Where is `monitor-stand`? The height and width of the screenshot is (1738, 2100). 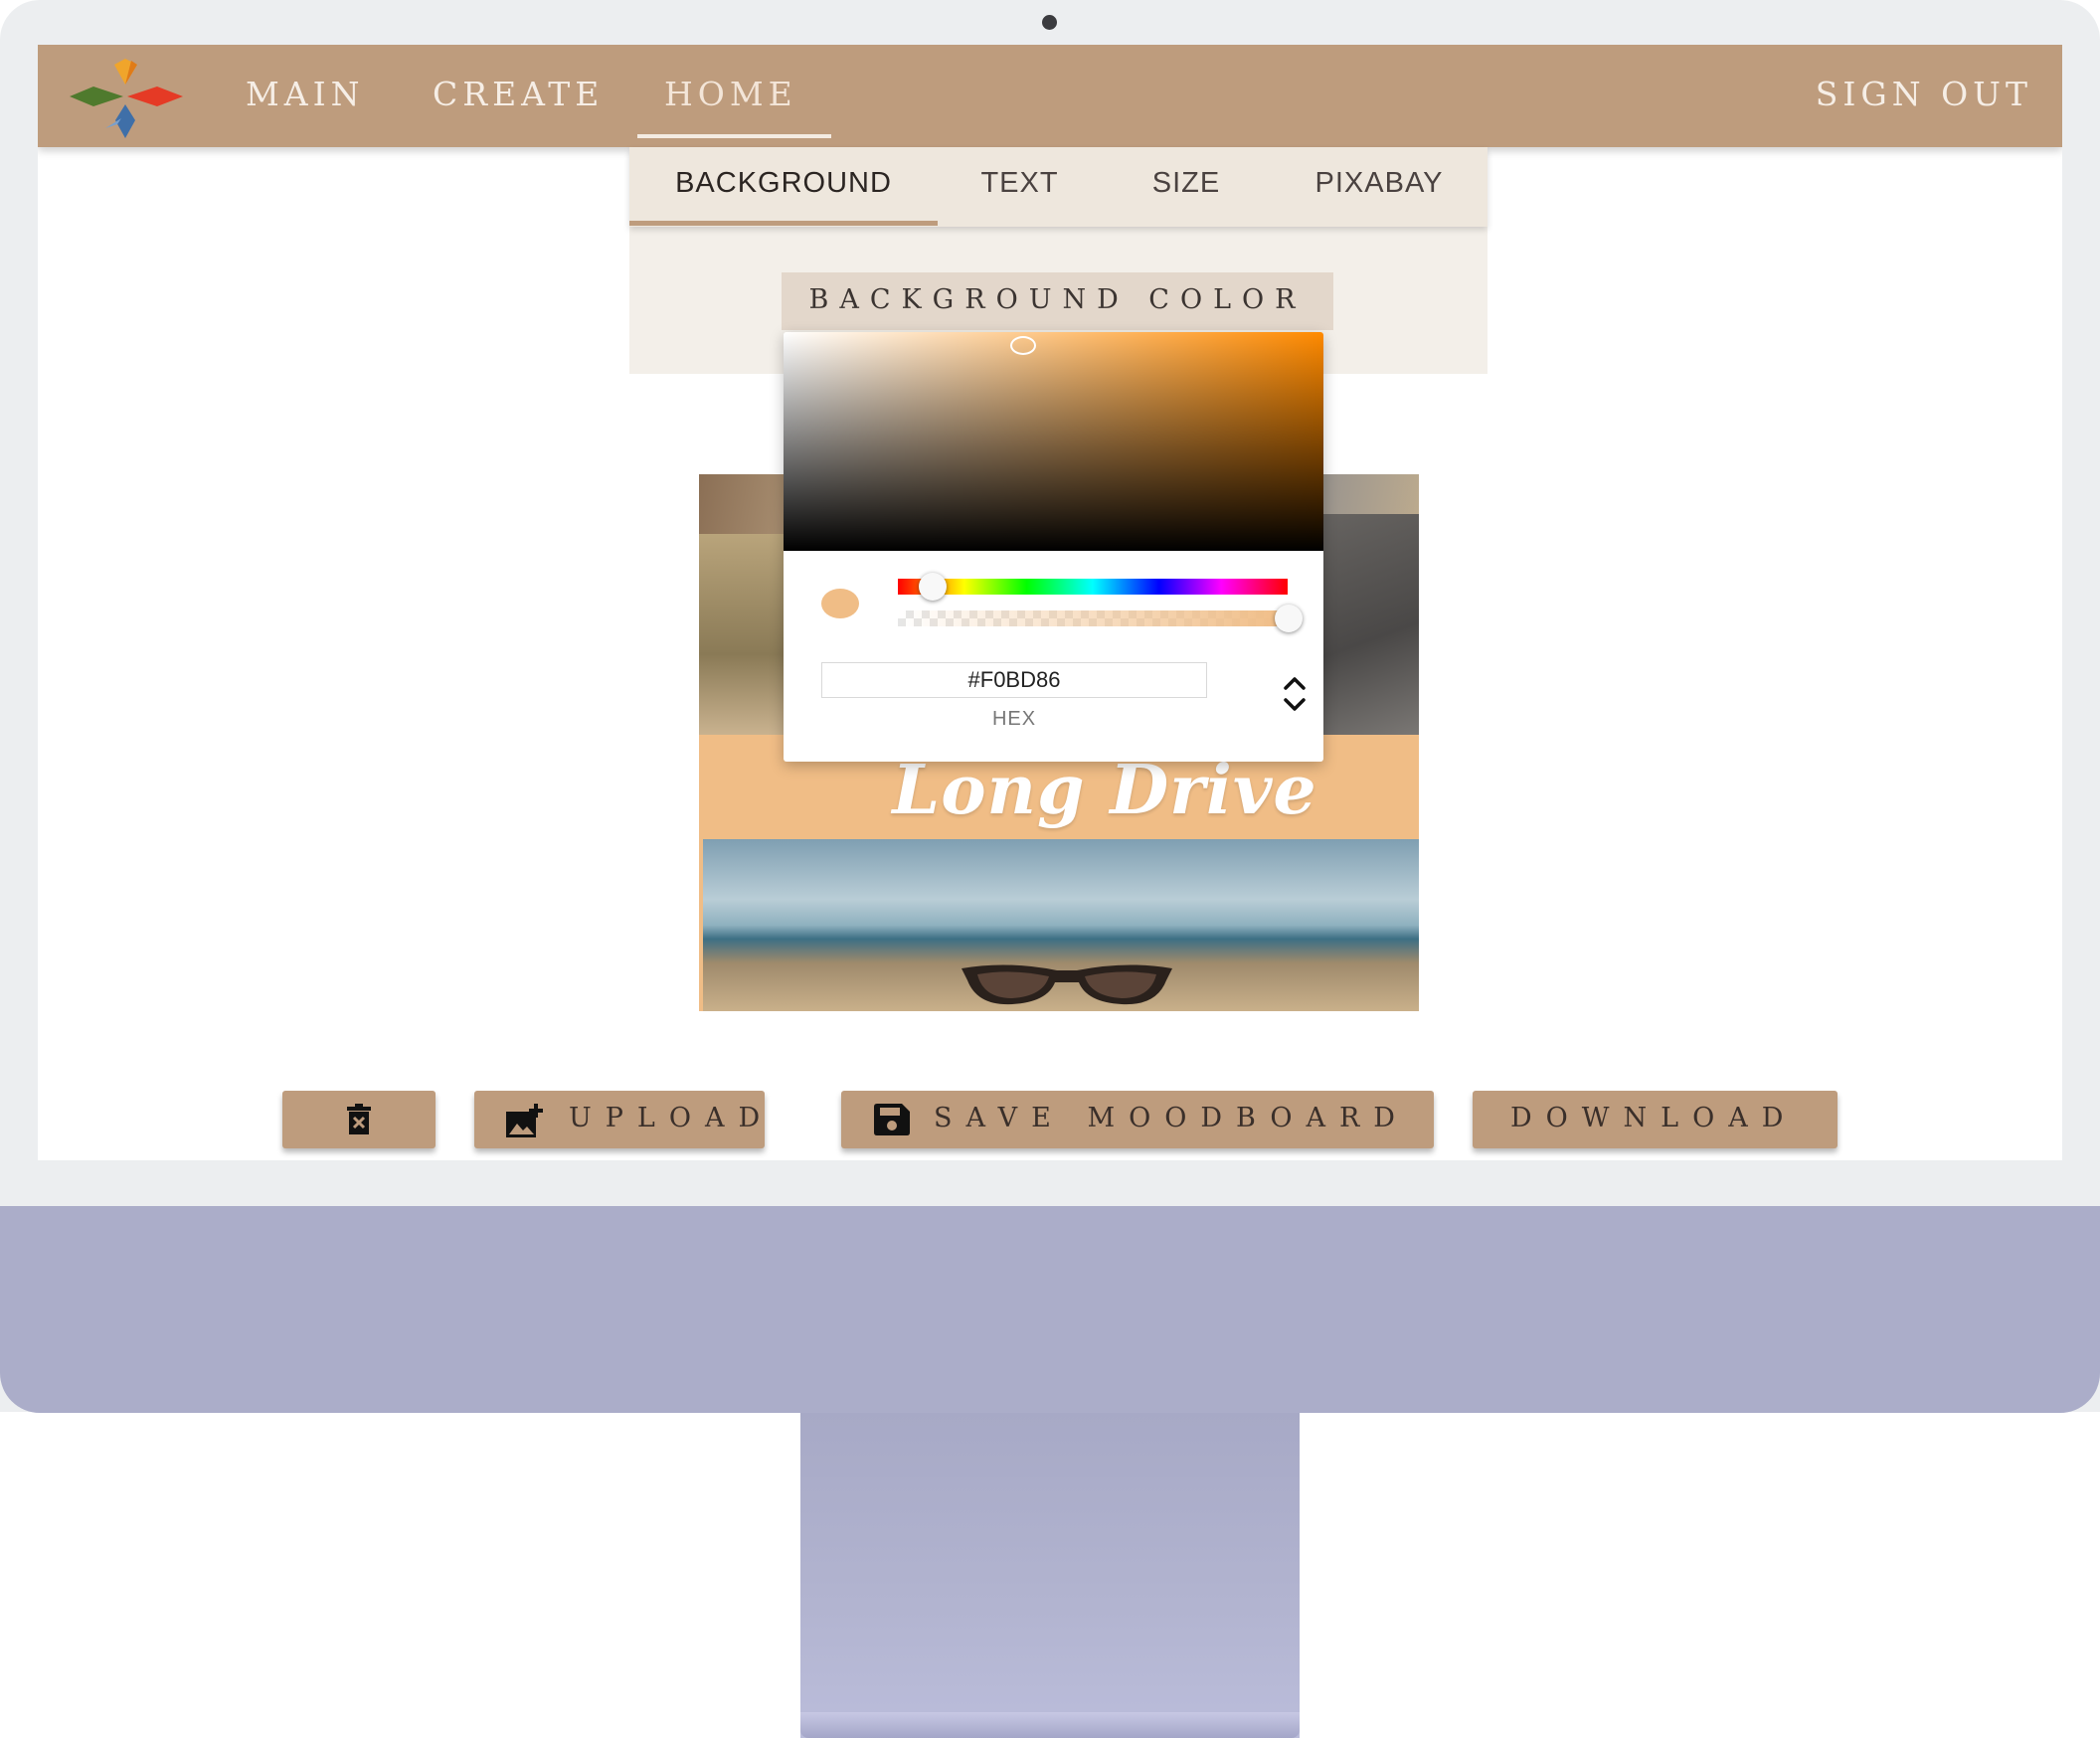 monitor-stand is located at coordinates (1050, 1575).